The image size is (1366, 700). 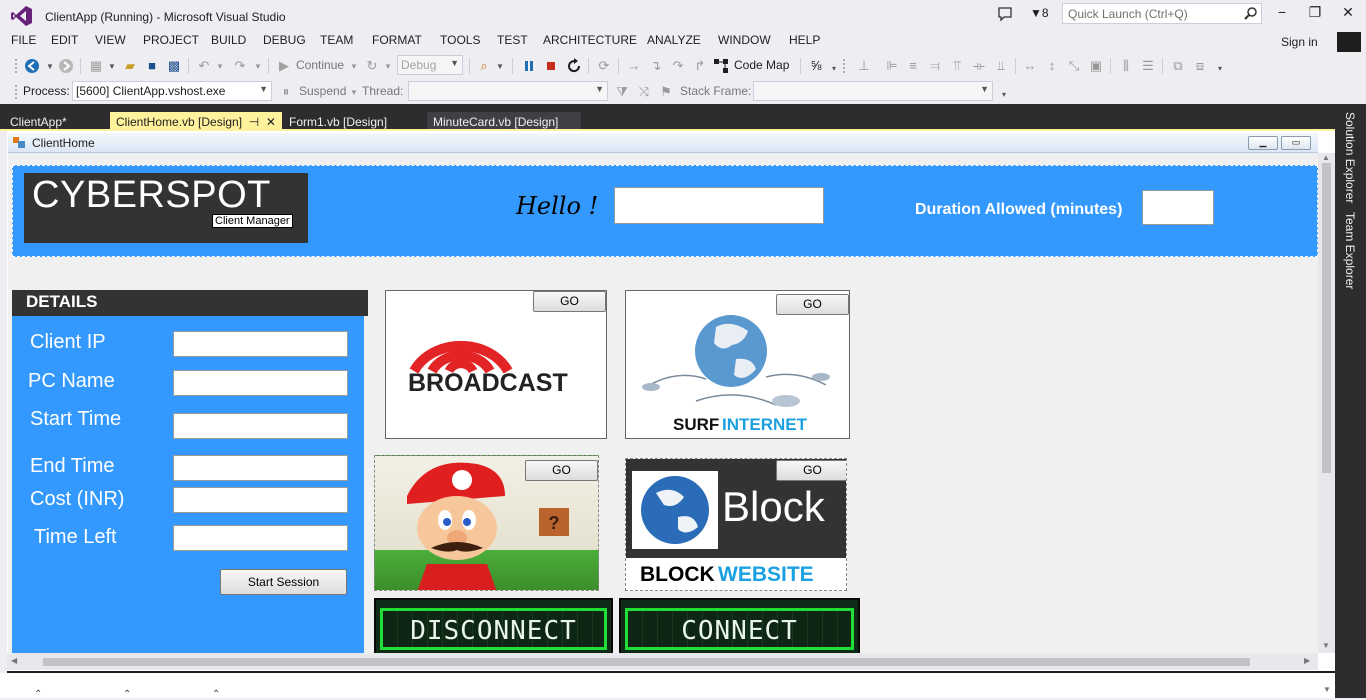 I want to click on new-project-icon: ▦, so click(x=96, y=66).